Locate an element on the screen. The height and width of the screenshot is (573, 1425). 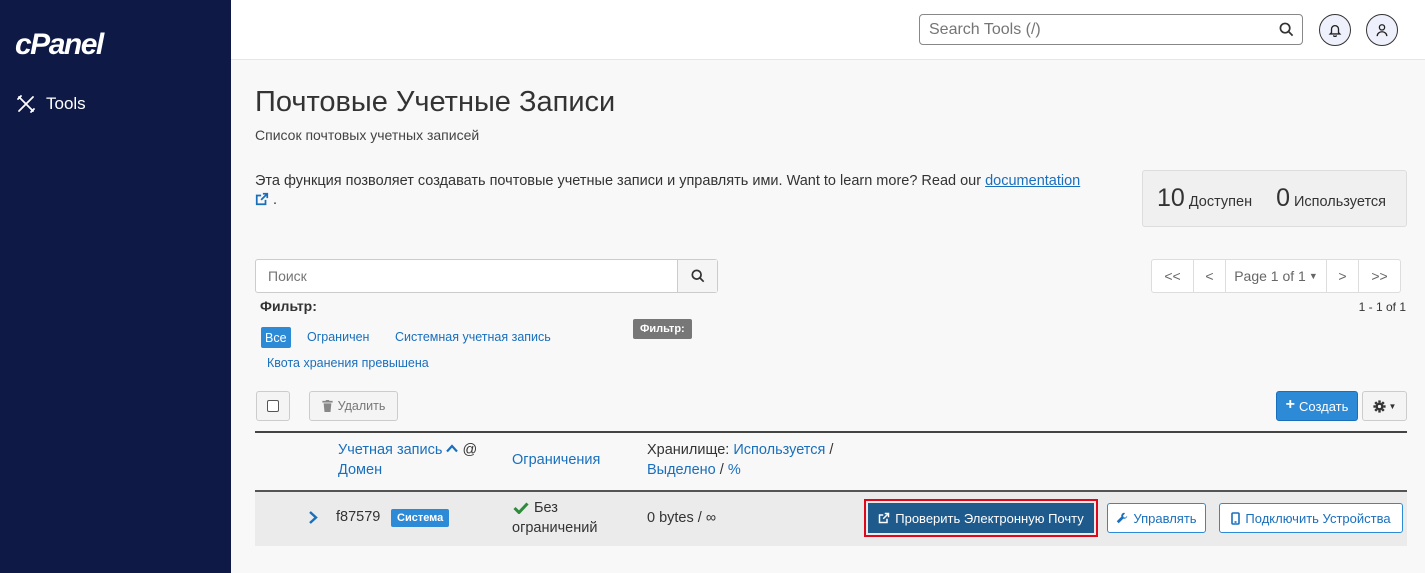
last-page-button: >> is located at coordinates (1379, 276).